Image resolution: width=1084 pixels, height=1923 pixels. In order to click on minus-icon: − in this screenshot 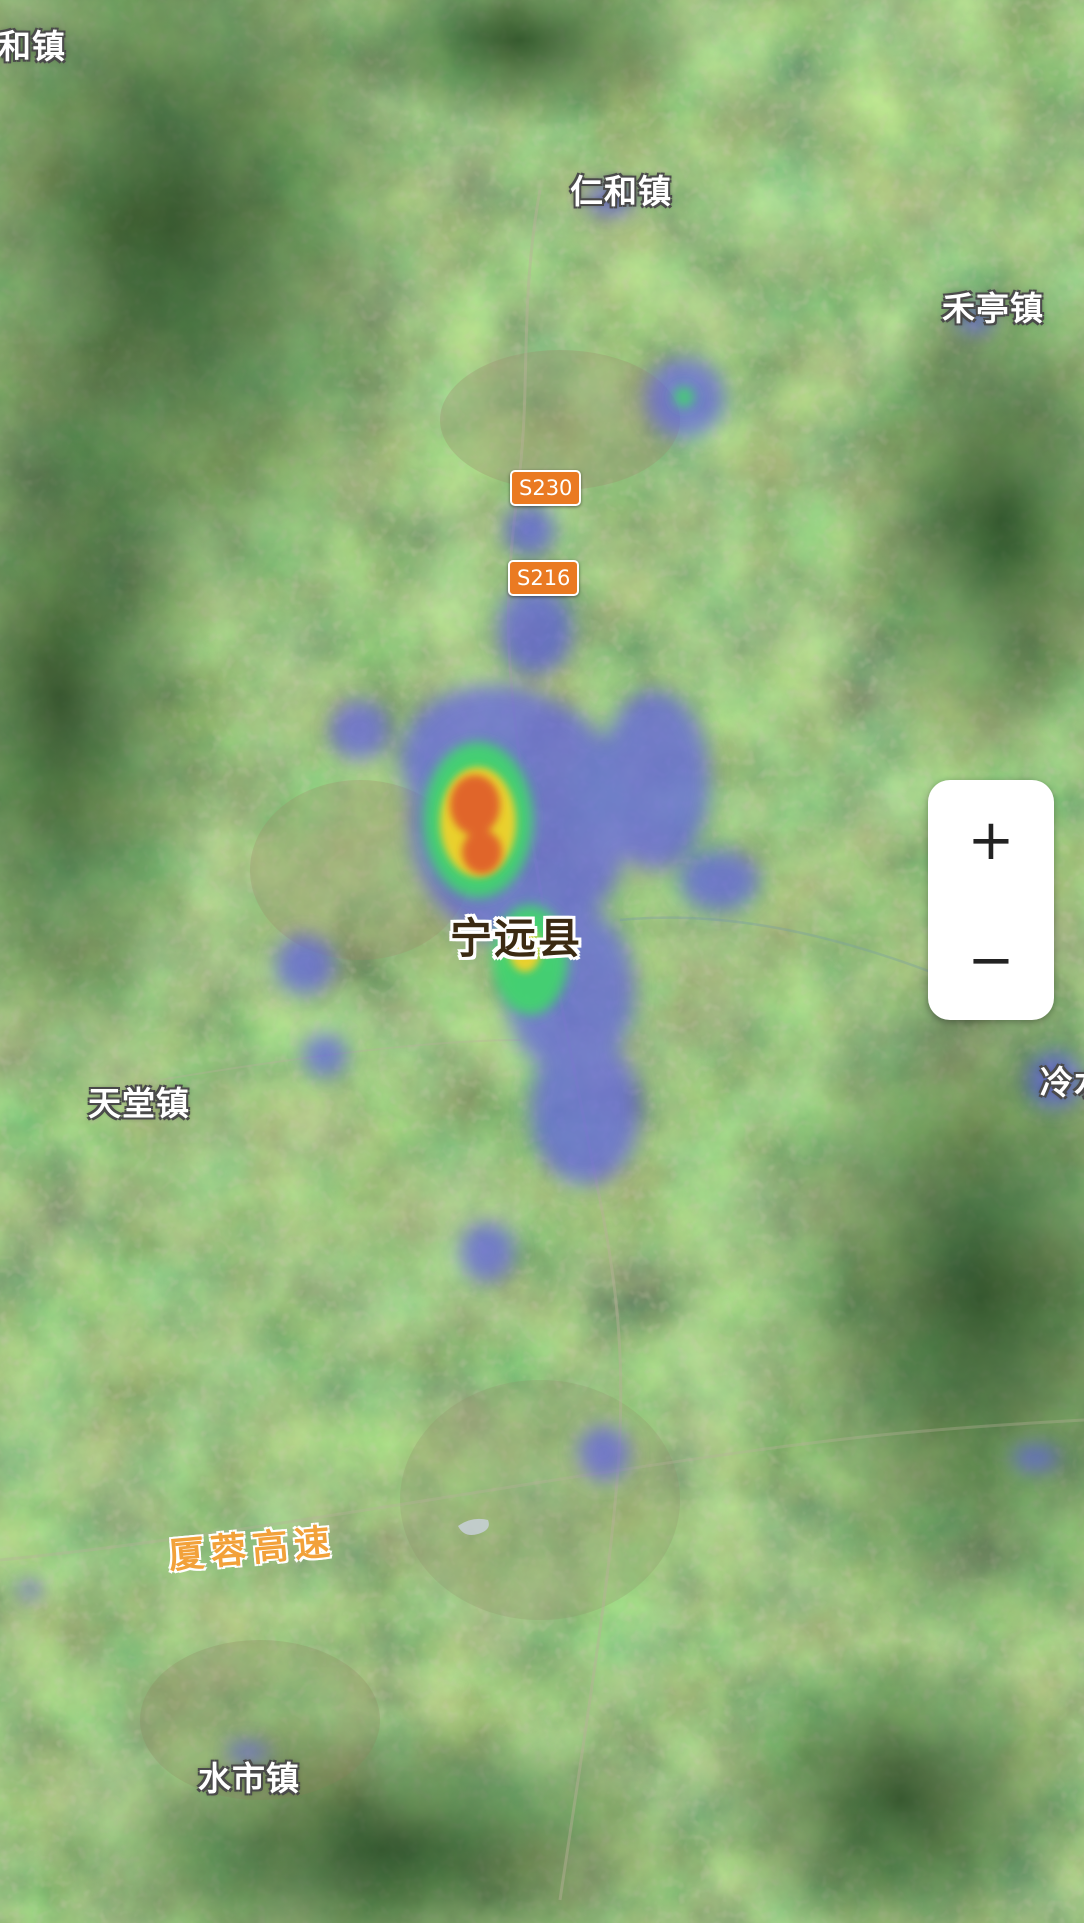, I will do `click(991, 960)`.